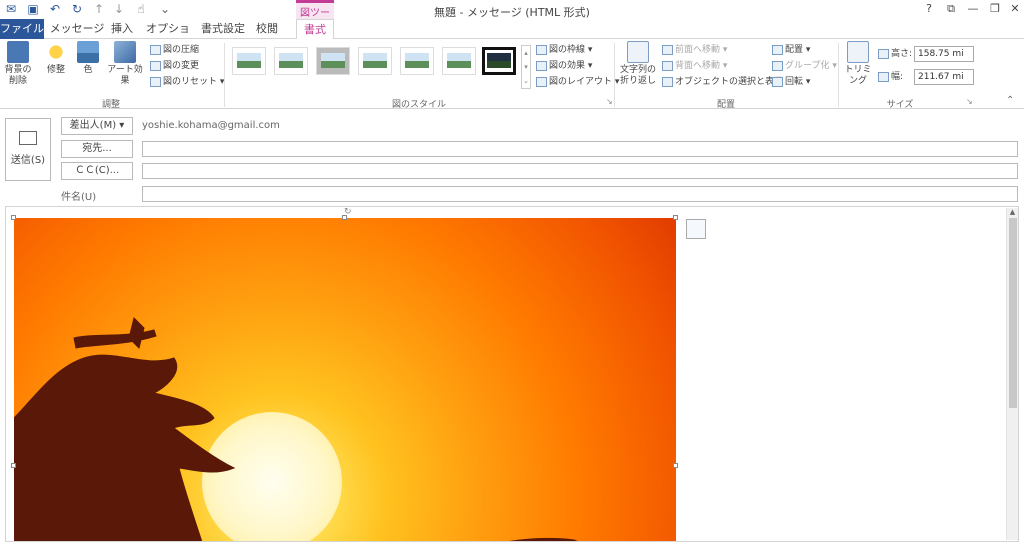 This screenshot has width=1024, height=546. What do you see at coordinates (1012, 212) in the screenshot?
I see `scroll-up-icon: ▲` at bounding box center [1012, 212].